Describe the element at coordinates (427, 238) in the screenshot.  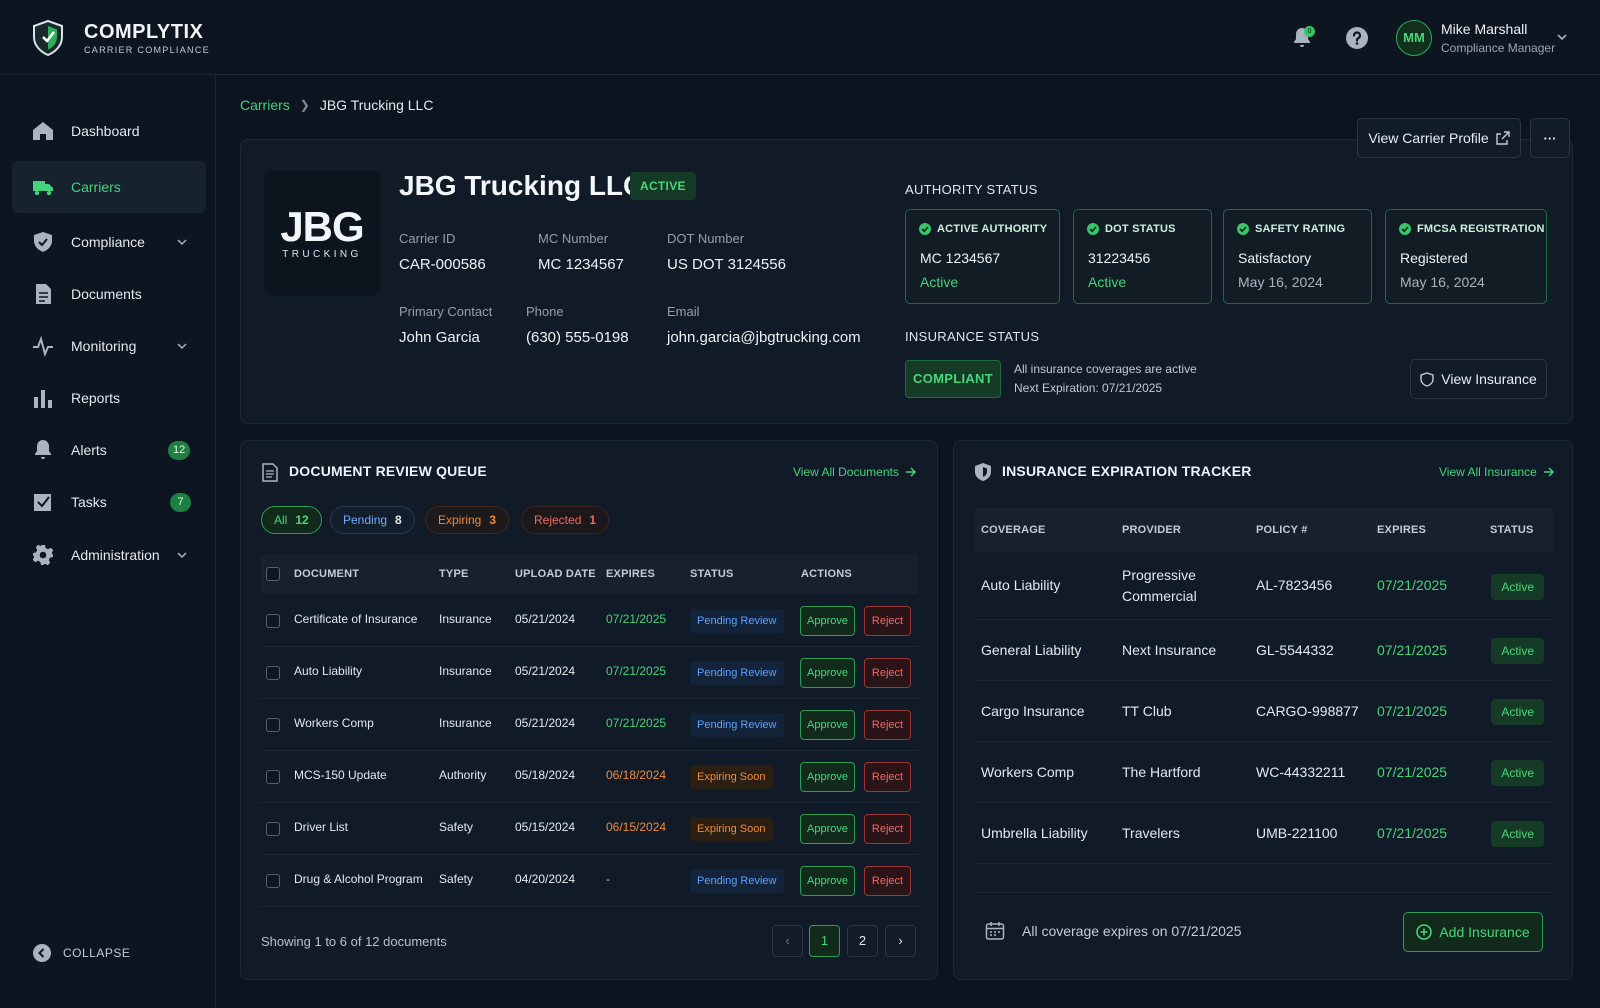
I see `carrier-id-label: Carrier ID` at that location.